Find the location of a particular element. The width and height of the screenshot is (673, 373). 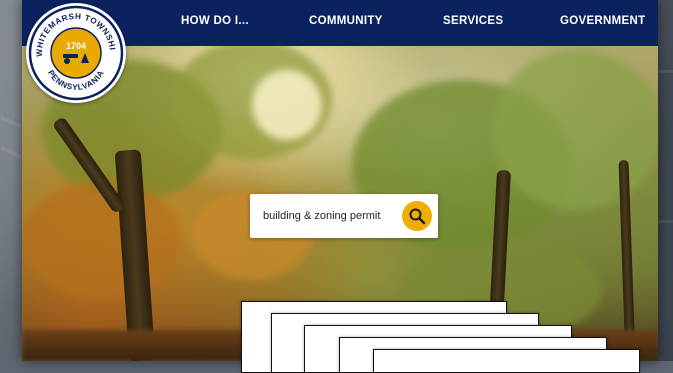

seal-year: 1704 is located at coordinates (76, 46).